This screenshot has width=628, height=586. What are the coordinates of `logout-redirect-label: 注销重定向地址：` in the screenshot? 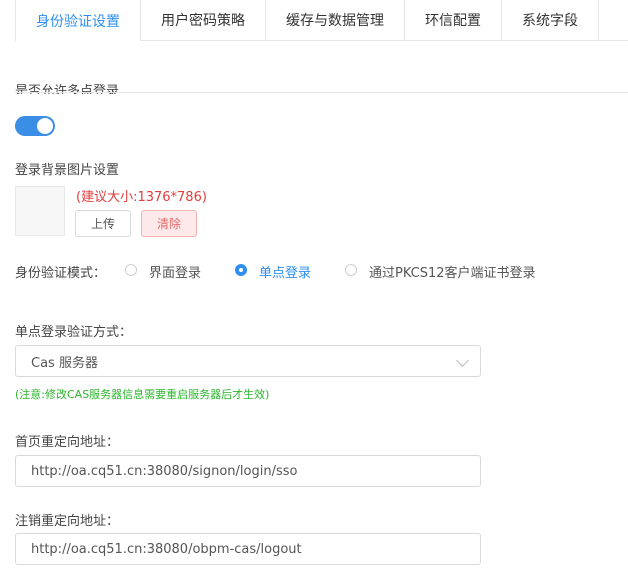 It's located at (67, 521).